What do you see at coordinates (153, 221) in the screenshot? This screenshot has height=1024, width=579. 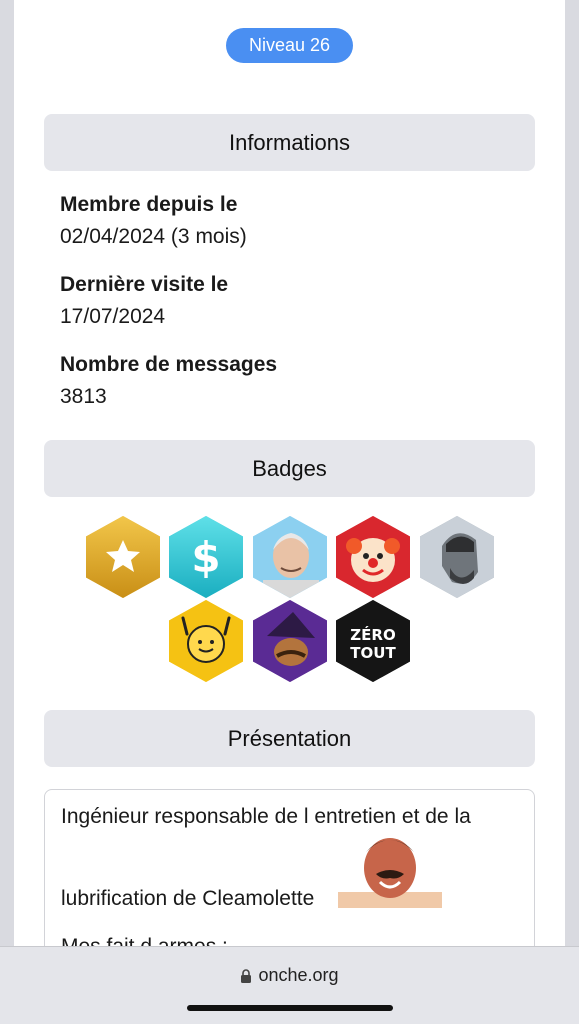 I see `member-since: Membre depuis le 02/04/2024 (3 mois)` at bounding box center [153, 221].